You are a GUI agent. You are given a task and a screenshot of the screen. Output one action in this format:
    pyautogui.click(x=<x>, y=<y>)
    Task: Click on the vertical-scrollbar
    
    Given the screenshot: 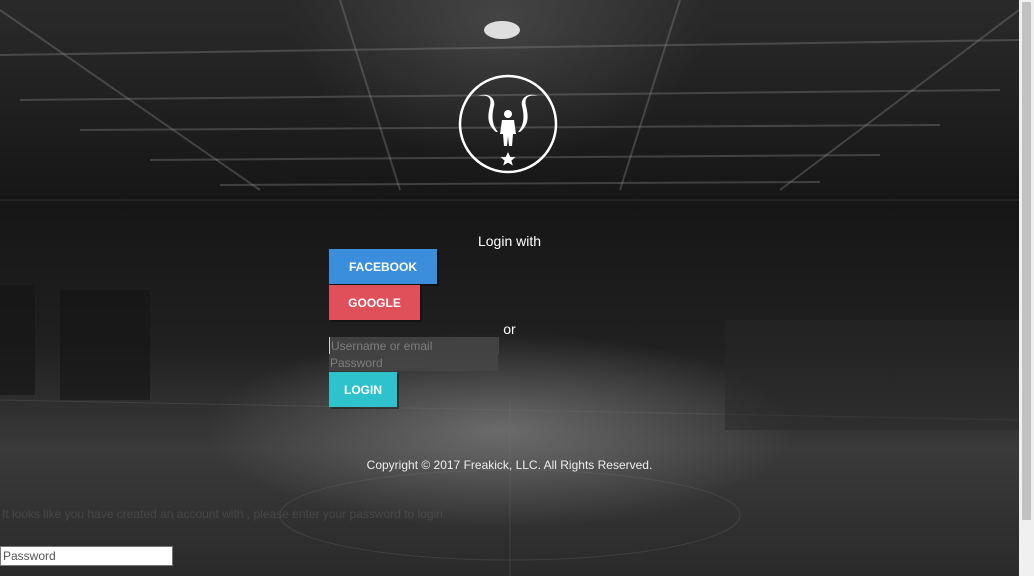 What is the action you would take?
    pyautogui.click(x=1026, y=288)
    